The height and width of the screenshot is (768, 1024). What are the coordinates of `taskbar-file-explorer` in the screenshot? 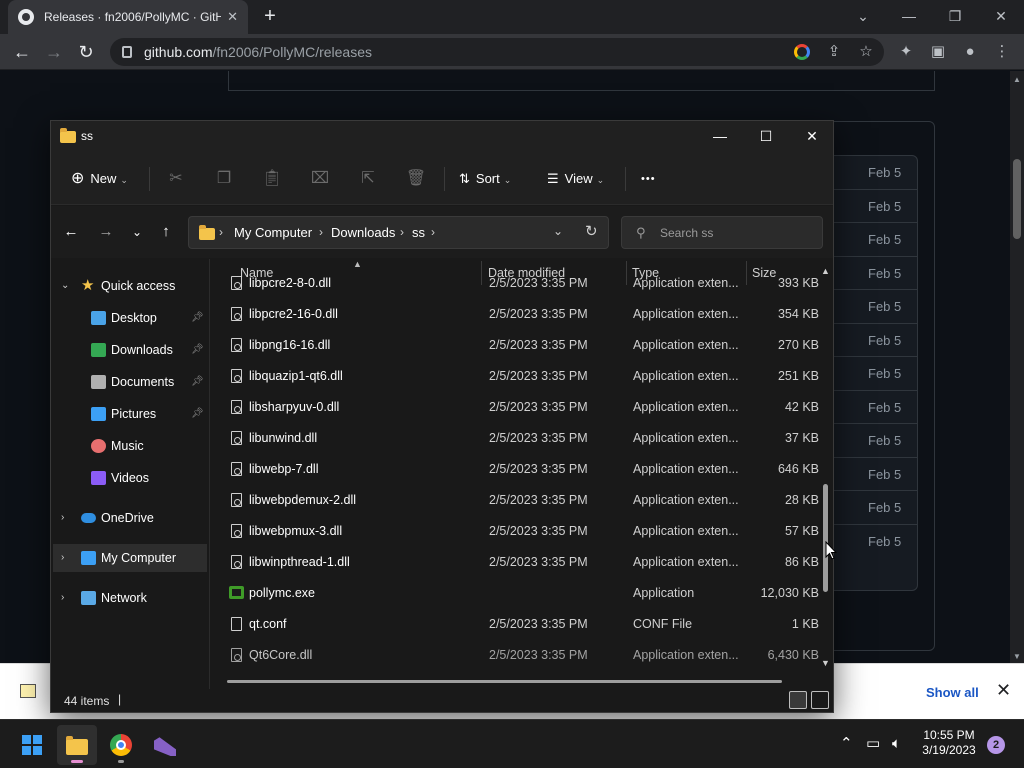 It's located at (77, 745).